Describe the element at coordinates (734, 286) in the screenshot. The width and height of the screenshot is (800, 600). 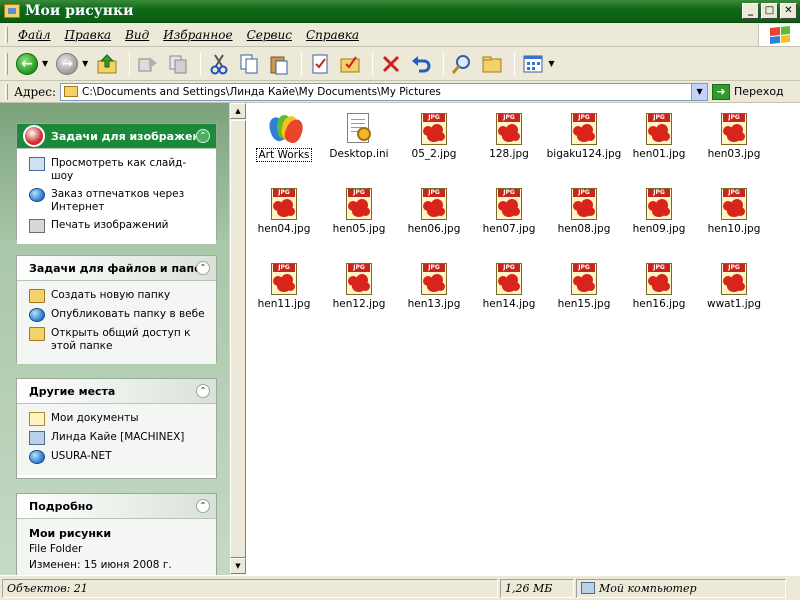
I see `file-item: JPG wwat1.jpg` at that location.